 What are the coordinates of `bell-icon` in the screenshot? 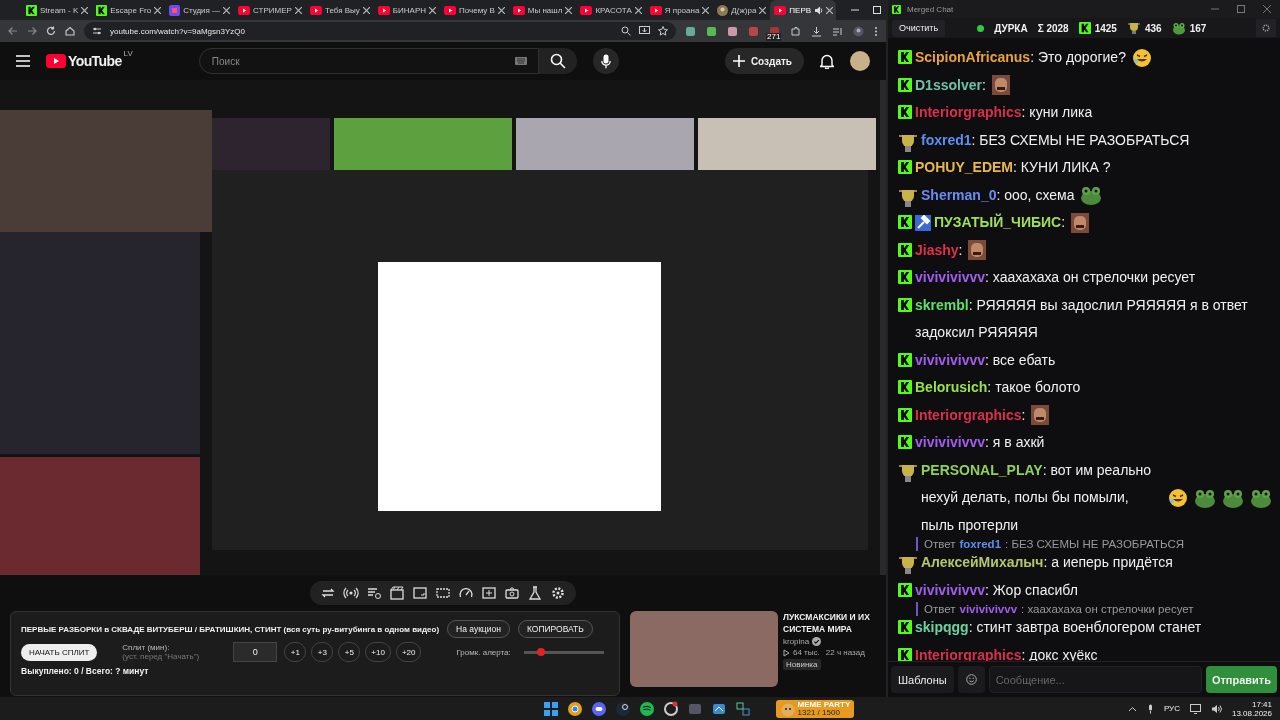 It's located at (827, 61).